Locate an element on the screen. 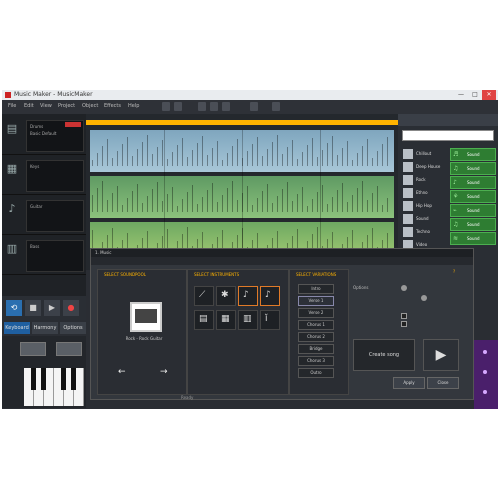 The image size is (500, 500). search-input is located at coordinates (448, 135).